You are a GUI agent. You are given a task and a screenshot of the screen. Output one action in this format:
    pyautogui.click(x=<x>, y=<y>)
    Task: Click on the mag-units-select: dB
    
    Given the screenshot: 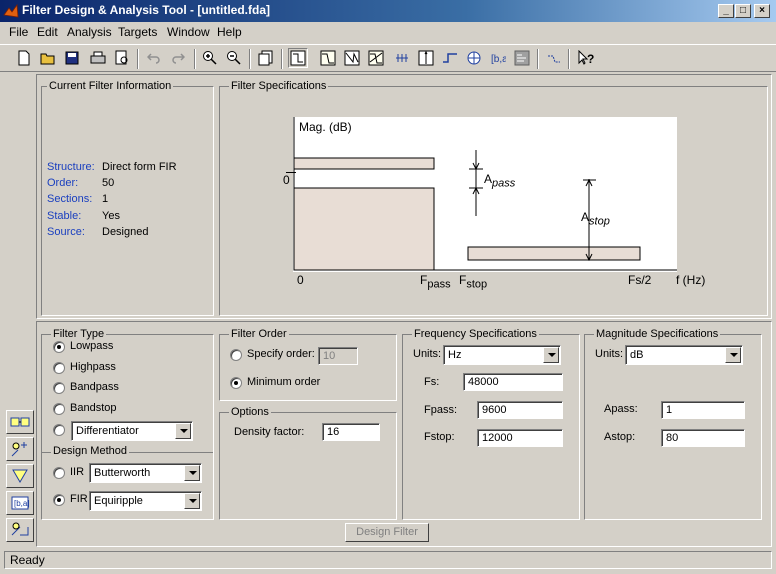 What is the action you would take?
    pyautogui.click(x=684, y=355)
    